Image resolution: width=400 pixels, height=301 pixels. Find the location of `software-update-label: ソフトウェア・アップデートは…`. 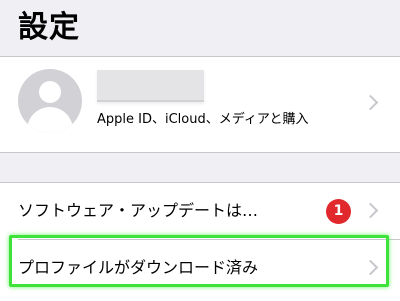

software-update-label: ソフトウェア・アップデートは… is located at coordinates (138, 210).